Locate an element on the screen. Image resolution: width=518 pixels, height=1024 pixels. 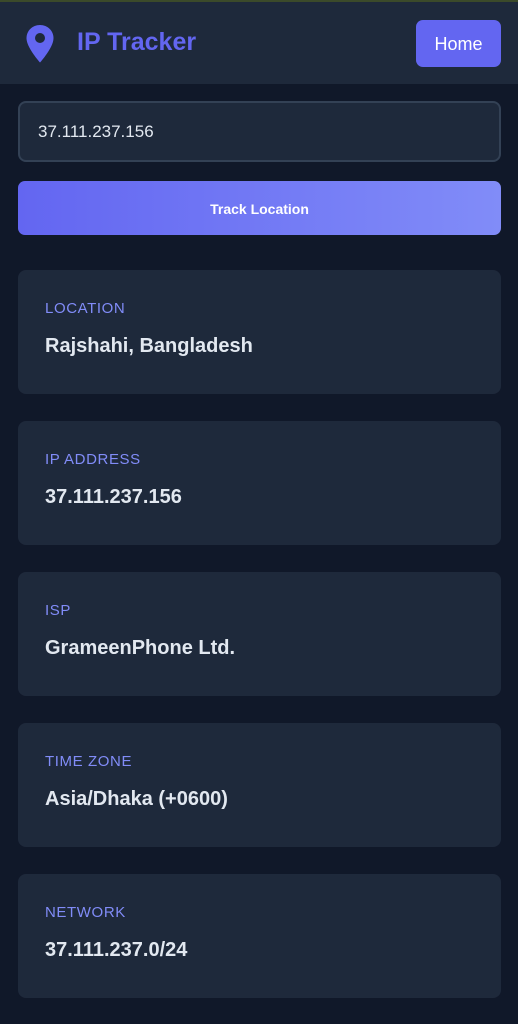
isp-value: GrameenPhone Ltd. is located at coordinates (140, 648).